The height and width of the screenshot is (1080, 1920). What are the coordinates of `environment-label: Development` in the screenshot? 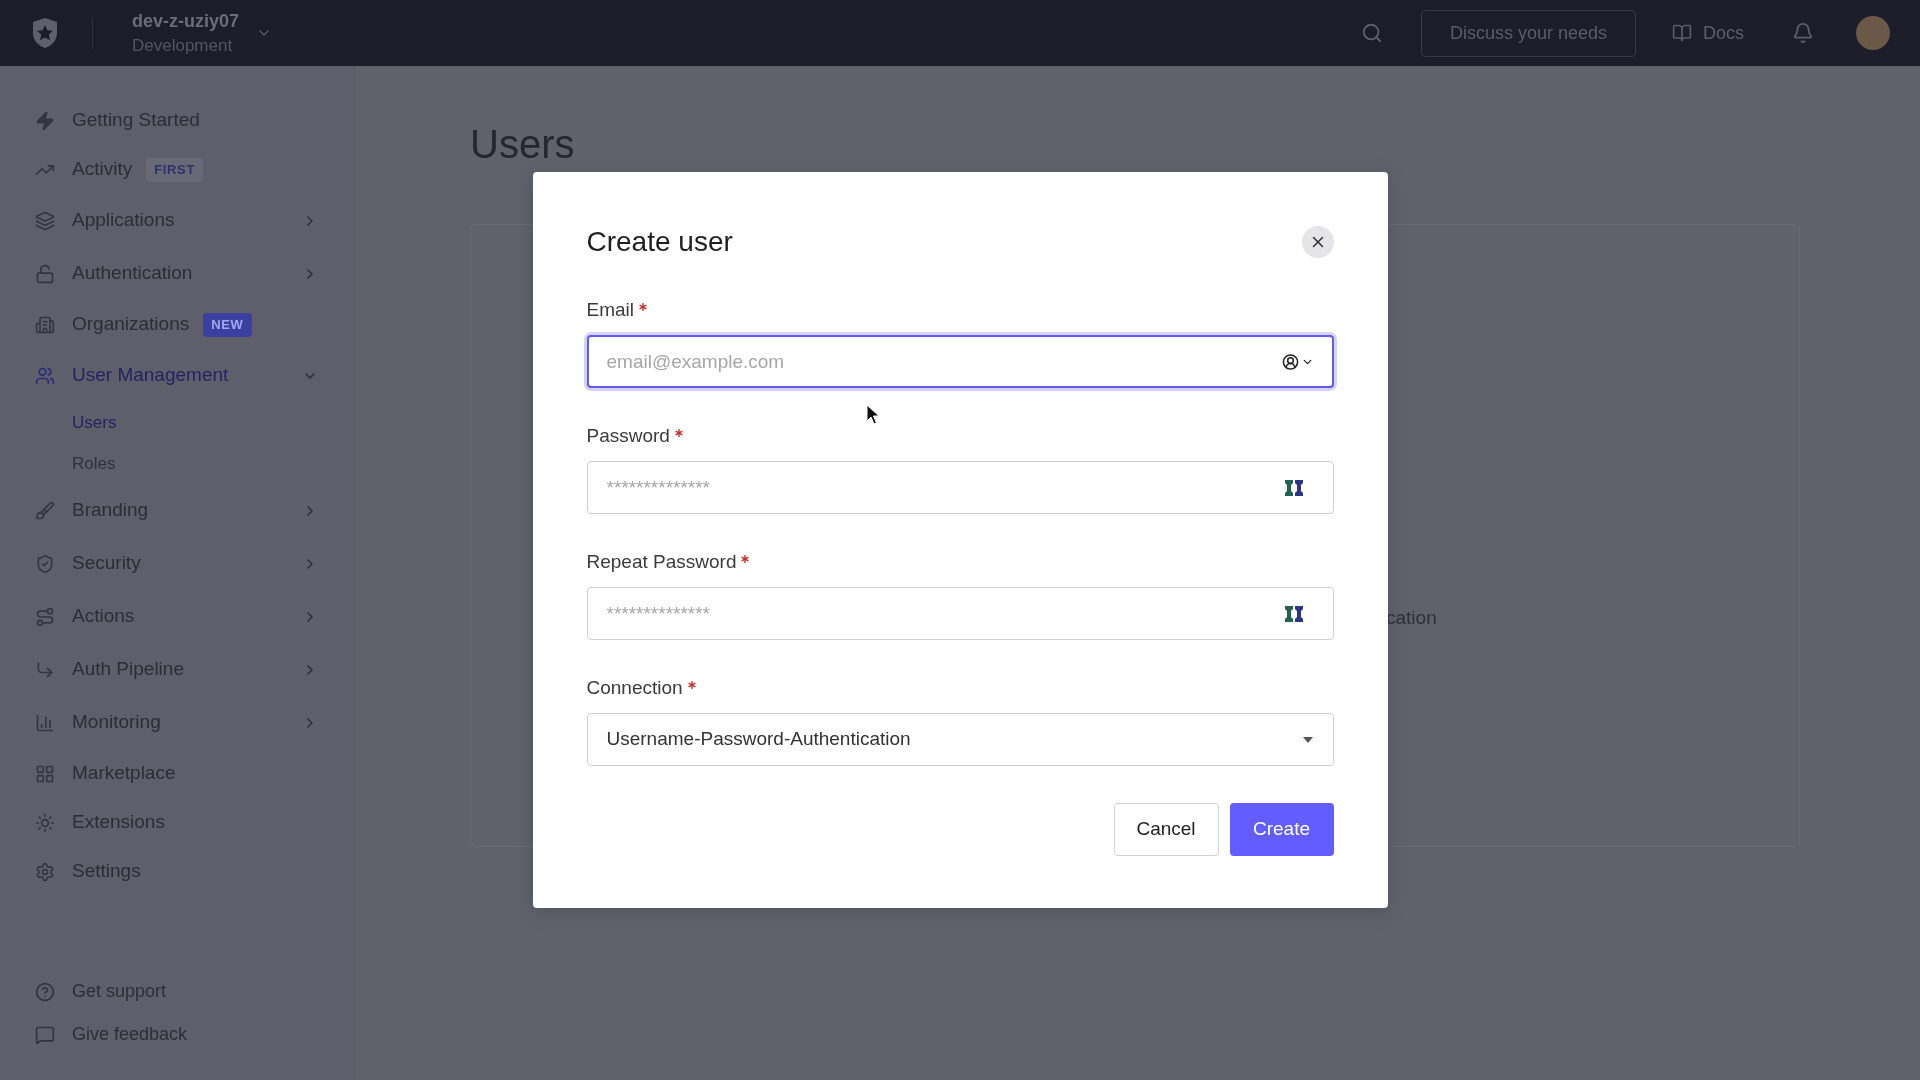 It's located at (182, 46).